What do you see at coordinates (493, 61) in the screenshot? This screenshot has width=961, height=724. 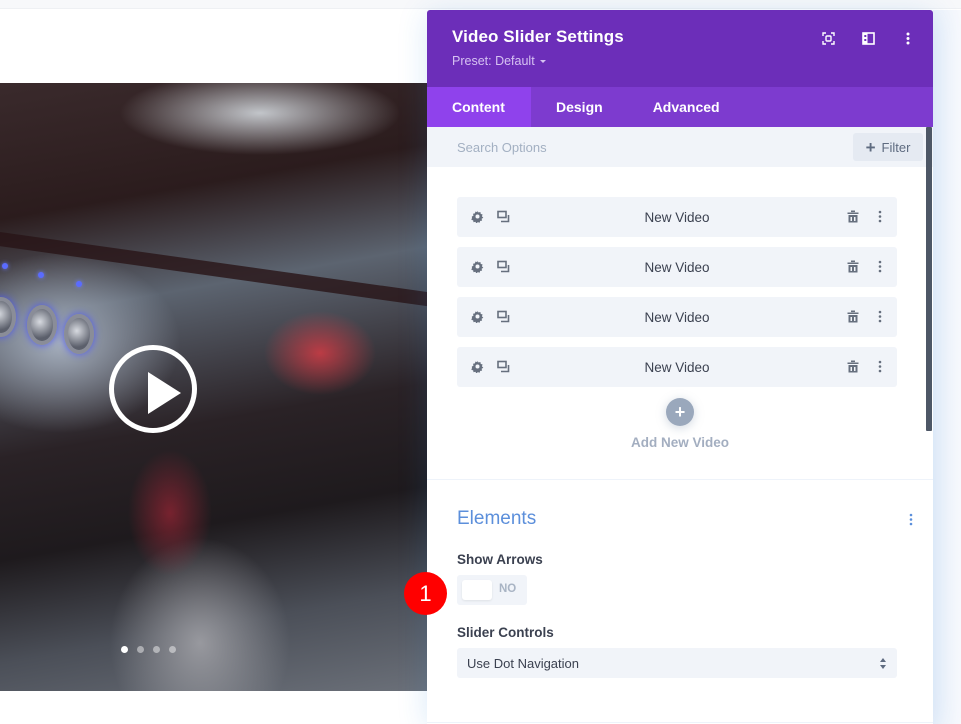 I see `preset-label: Preset: Default` at bounding box center [493, 61].